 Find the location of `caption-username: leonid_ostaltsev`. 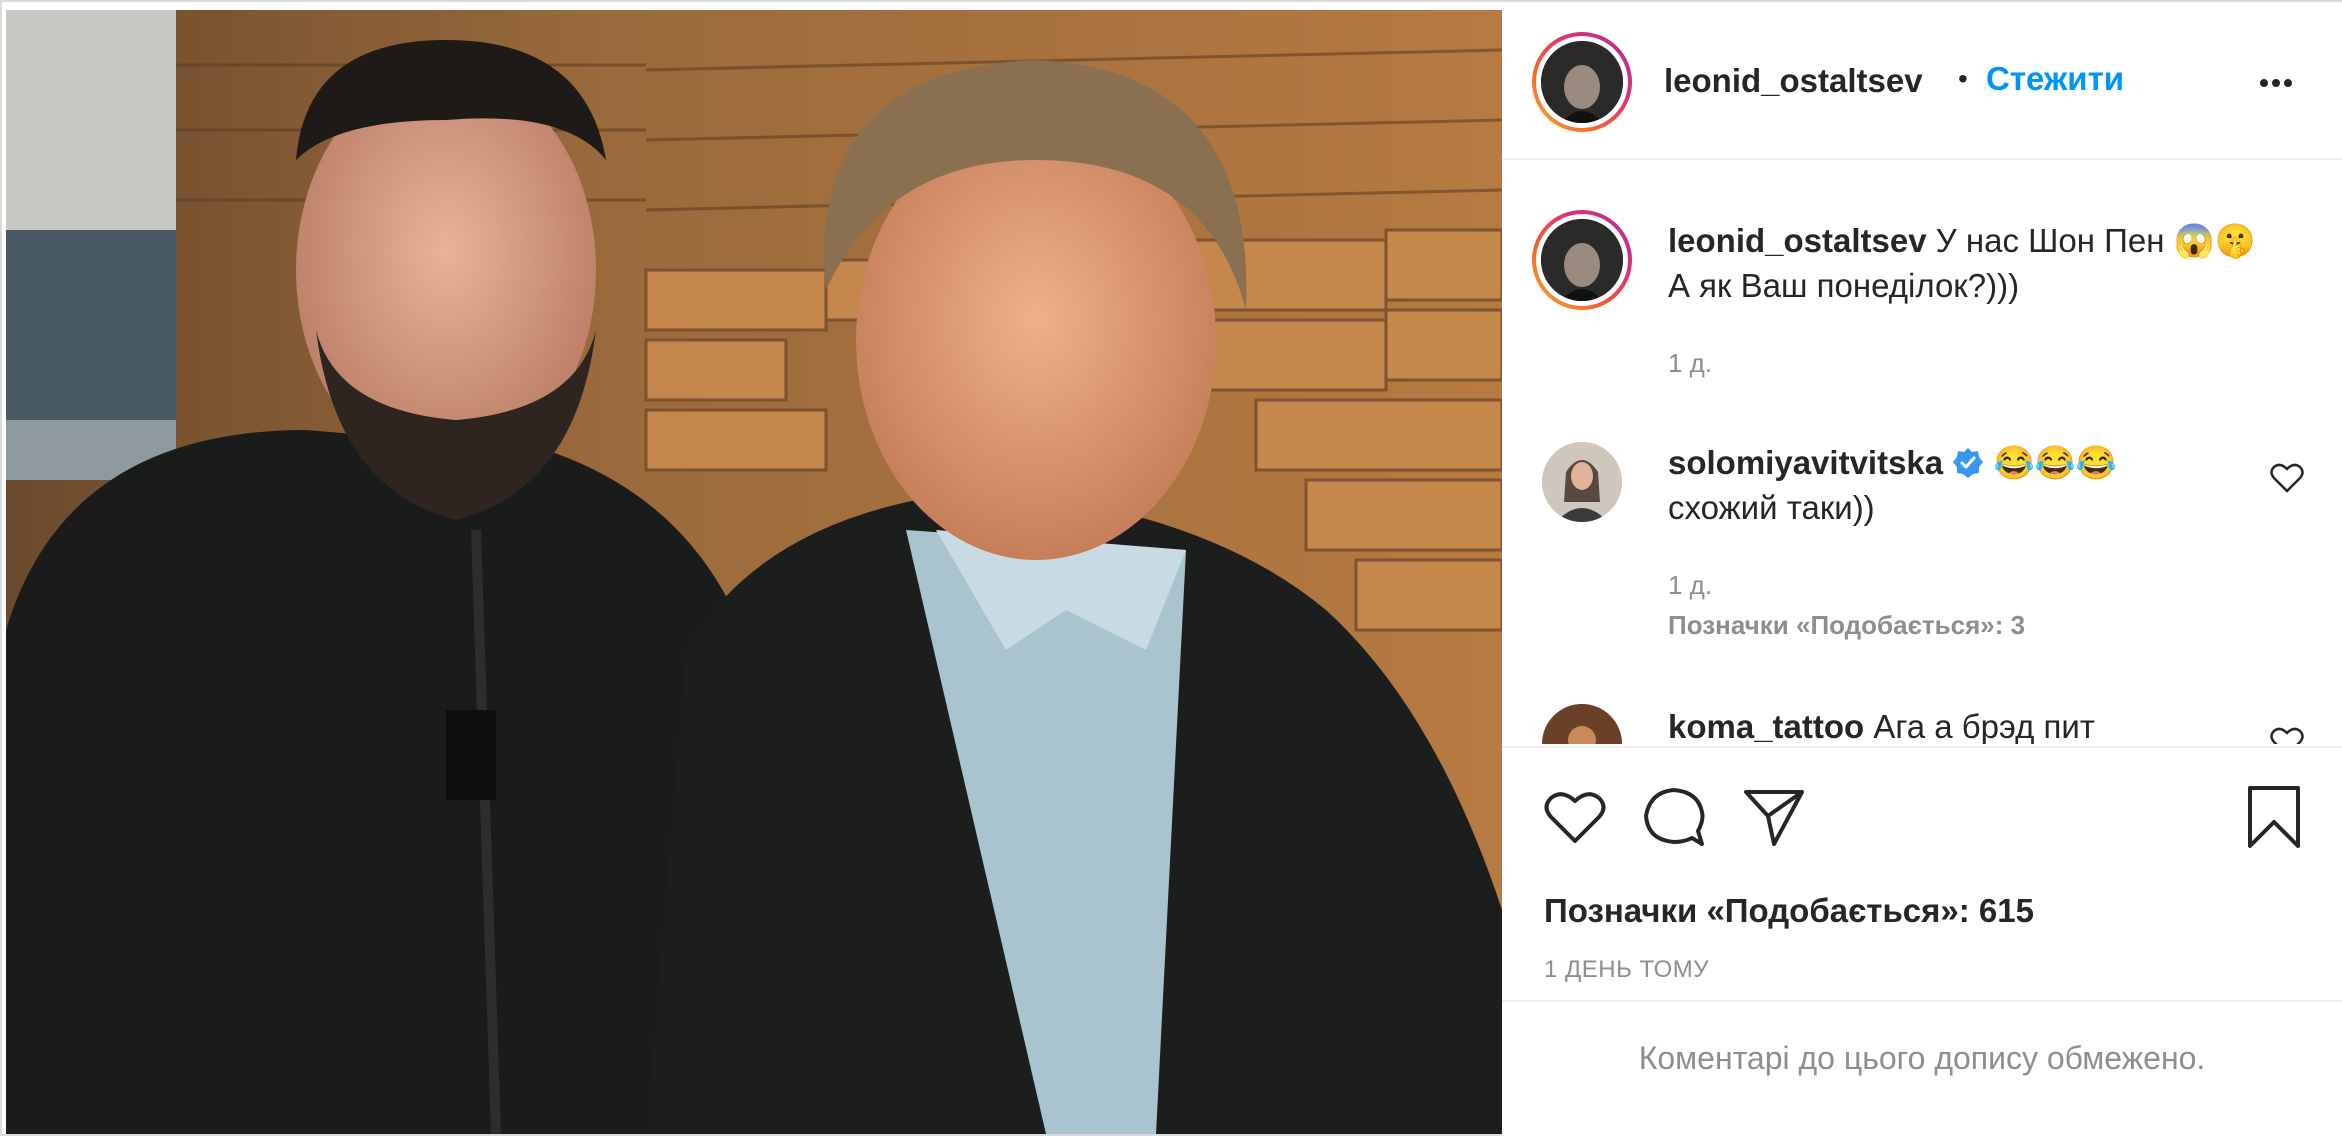

caption-username: leonid_ostaltsev is located at coordinates (1797, 240).